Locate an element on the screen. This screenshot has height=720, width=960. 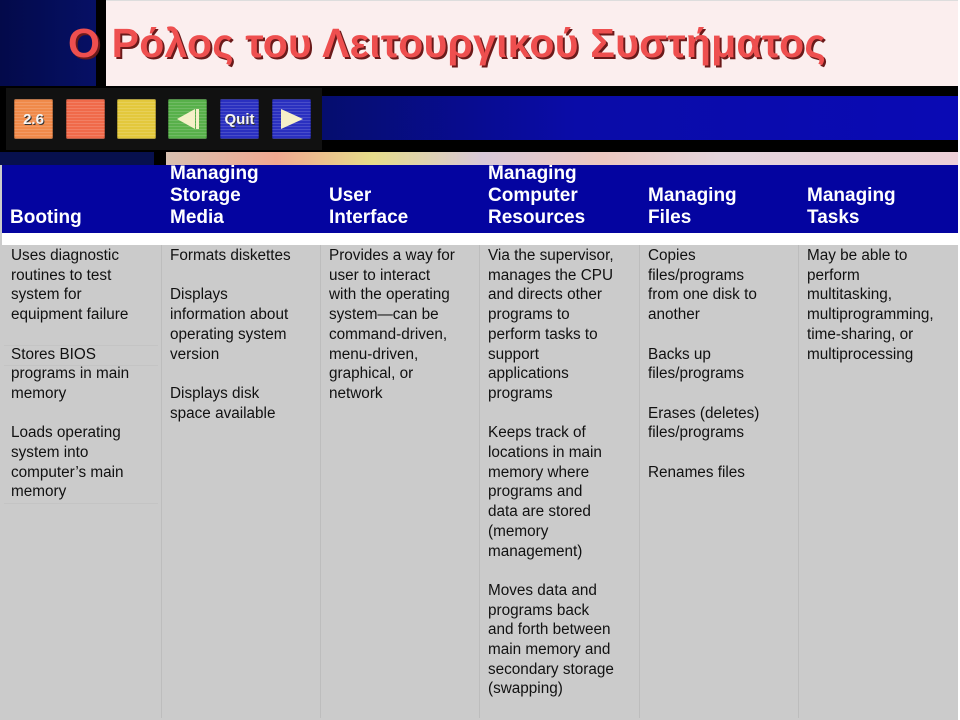
cell-text: Erases (deletes) files/programs is located at coordinates (704, 423).